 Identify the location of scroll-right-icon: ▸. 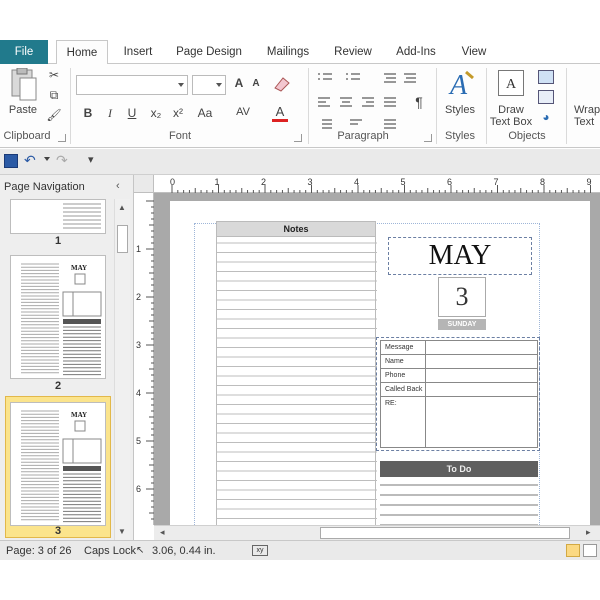
(588, 532).